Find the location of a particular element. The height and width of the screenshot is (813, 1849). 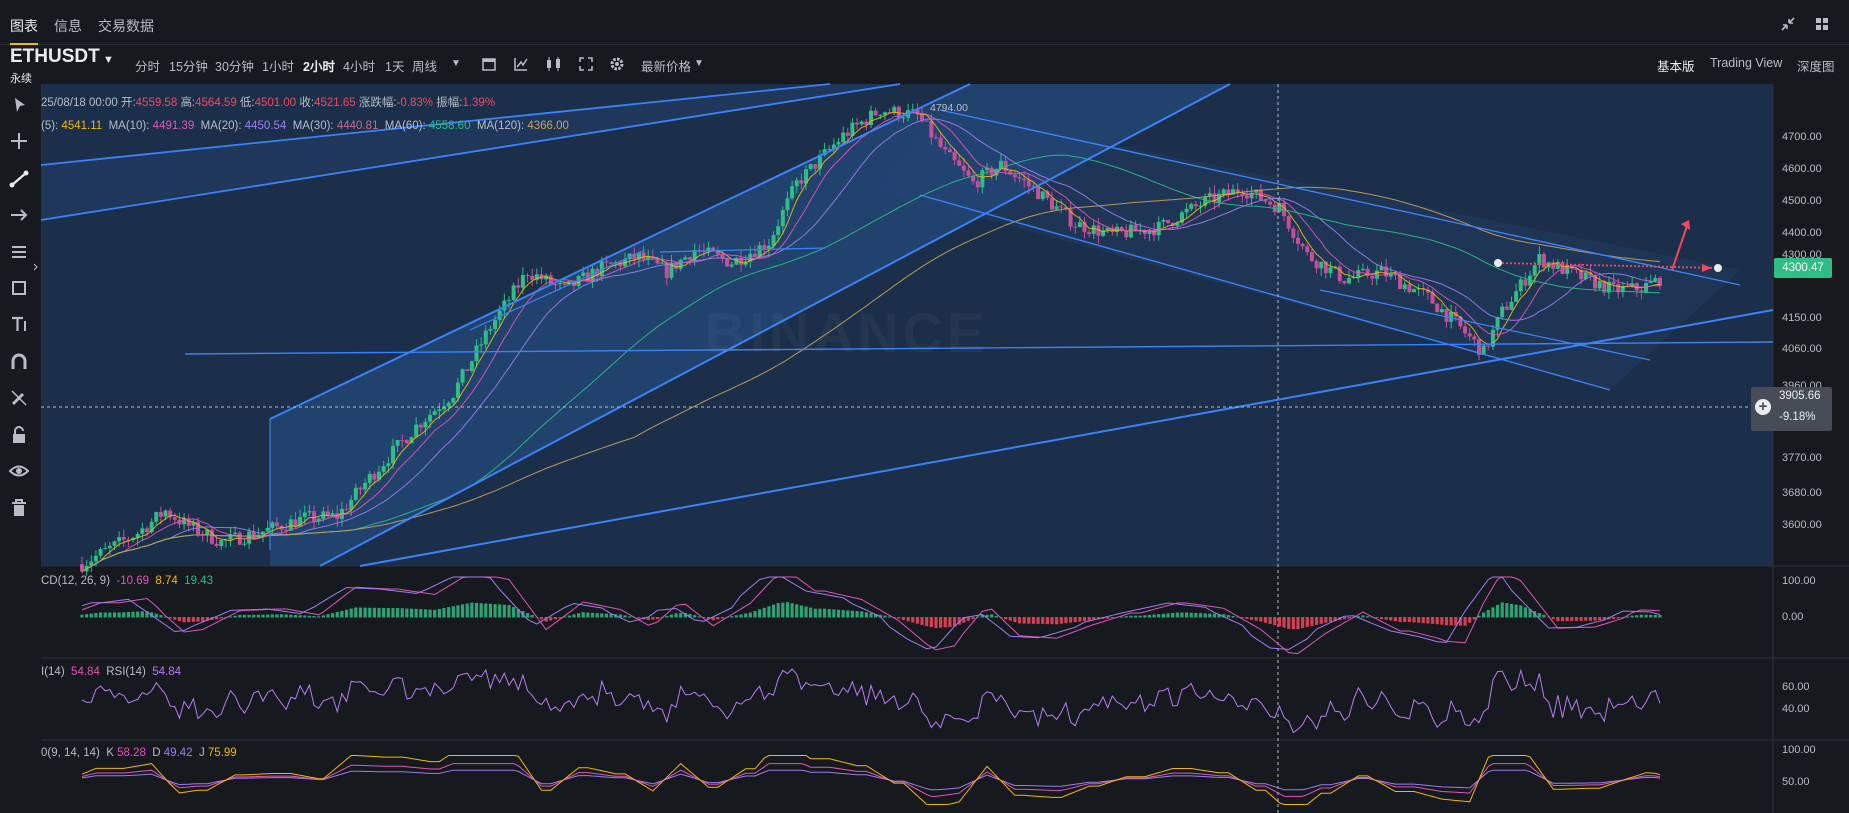

ma20-value: 4450.54 is located at coordinates (265, 126).